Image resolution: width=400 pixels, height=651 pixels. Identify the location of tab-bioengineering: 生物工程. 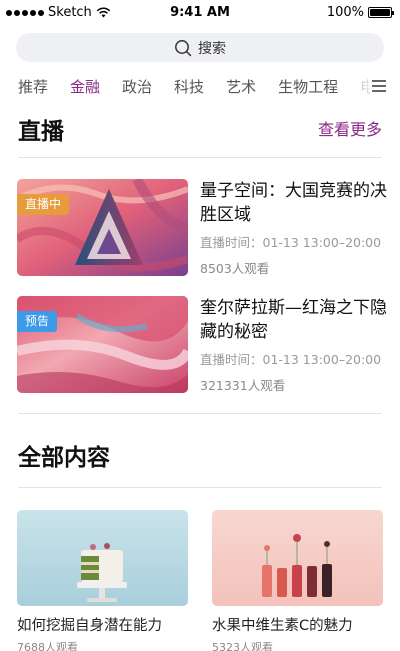
(308, 88).